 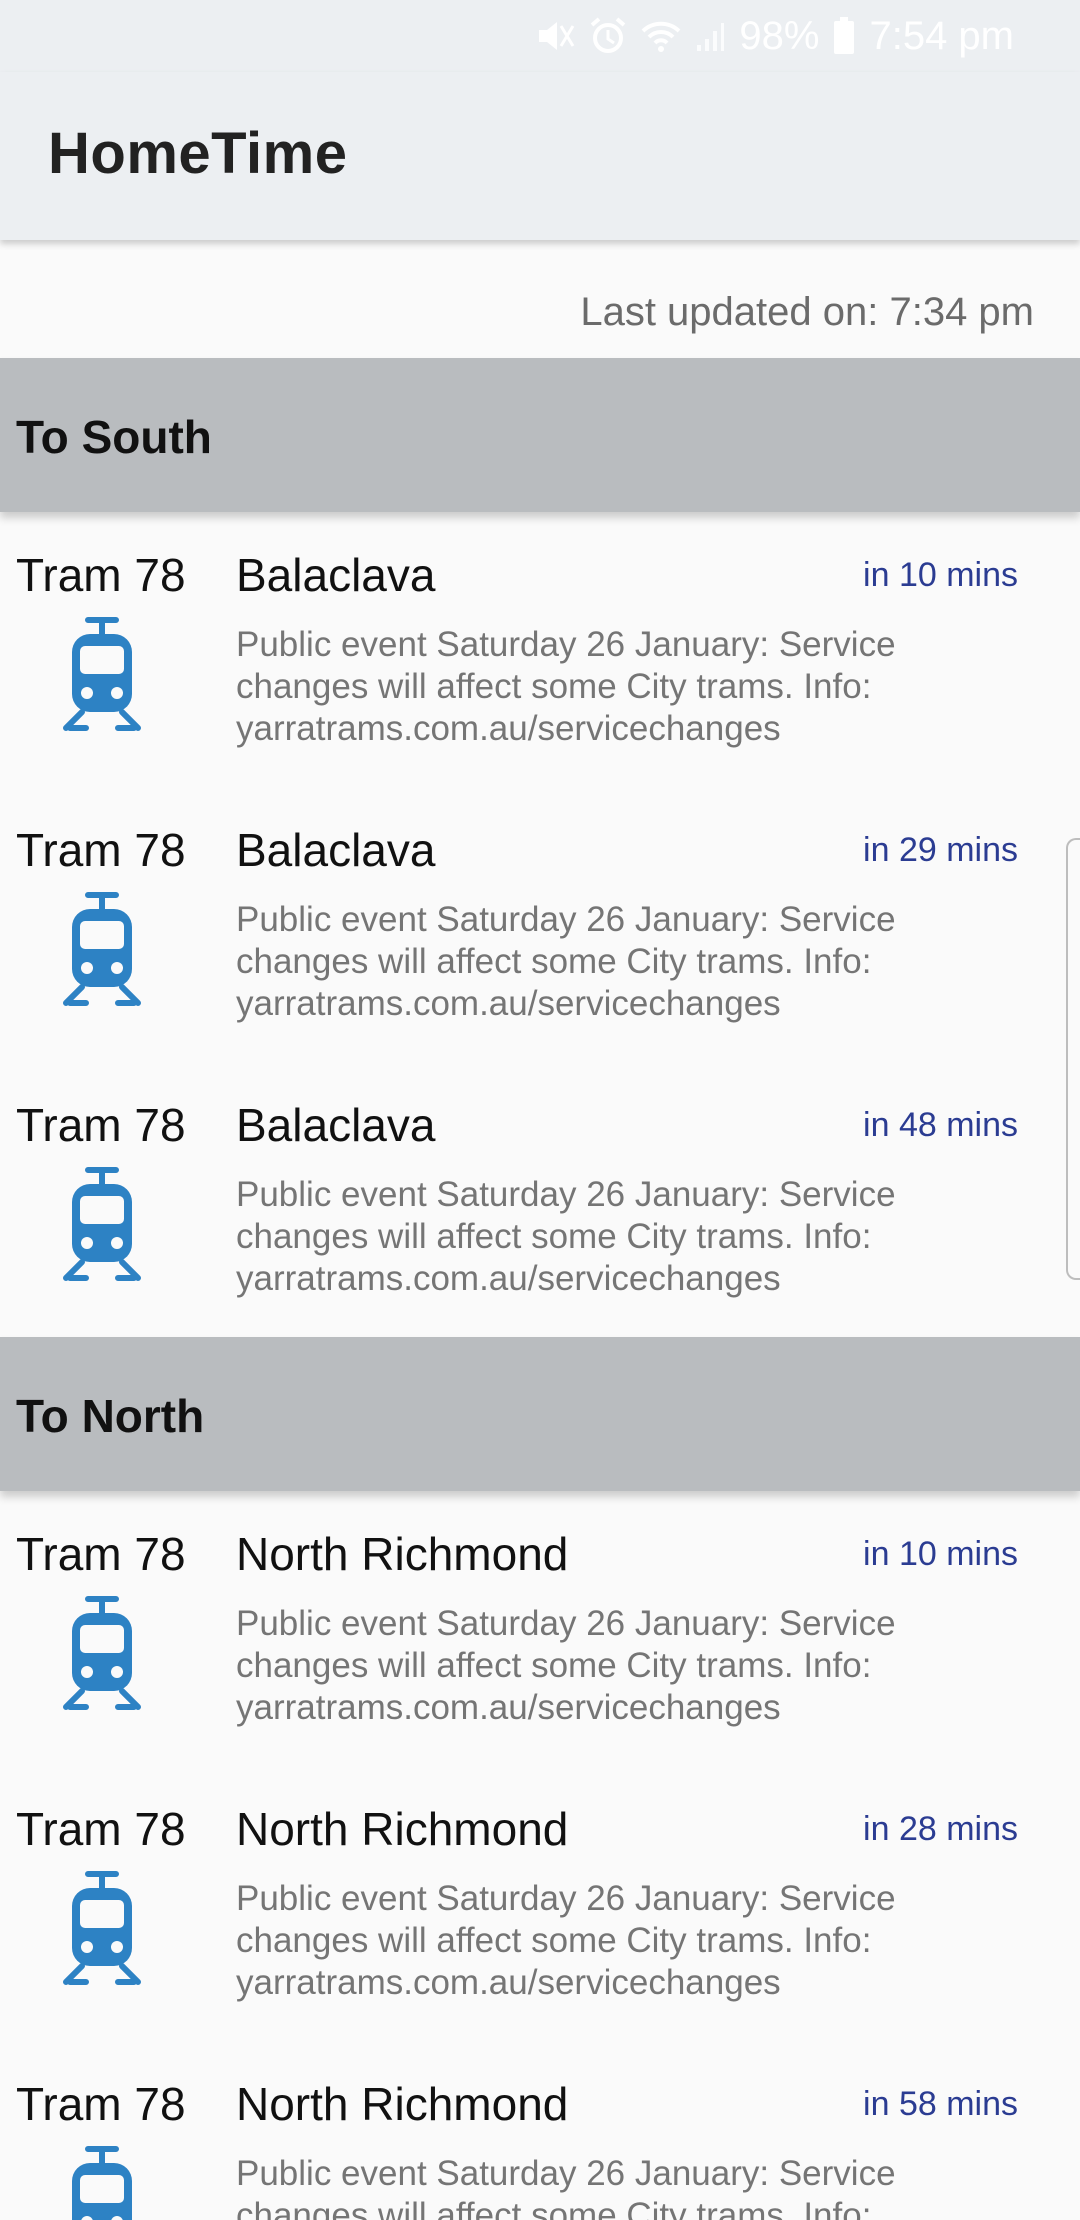 What do you see at coordinates (940, 1125) in the screenshot?
I see `eta: in 48 mins` at bounding box center [940, 1125].